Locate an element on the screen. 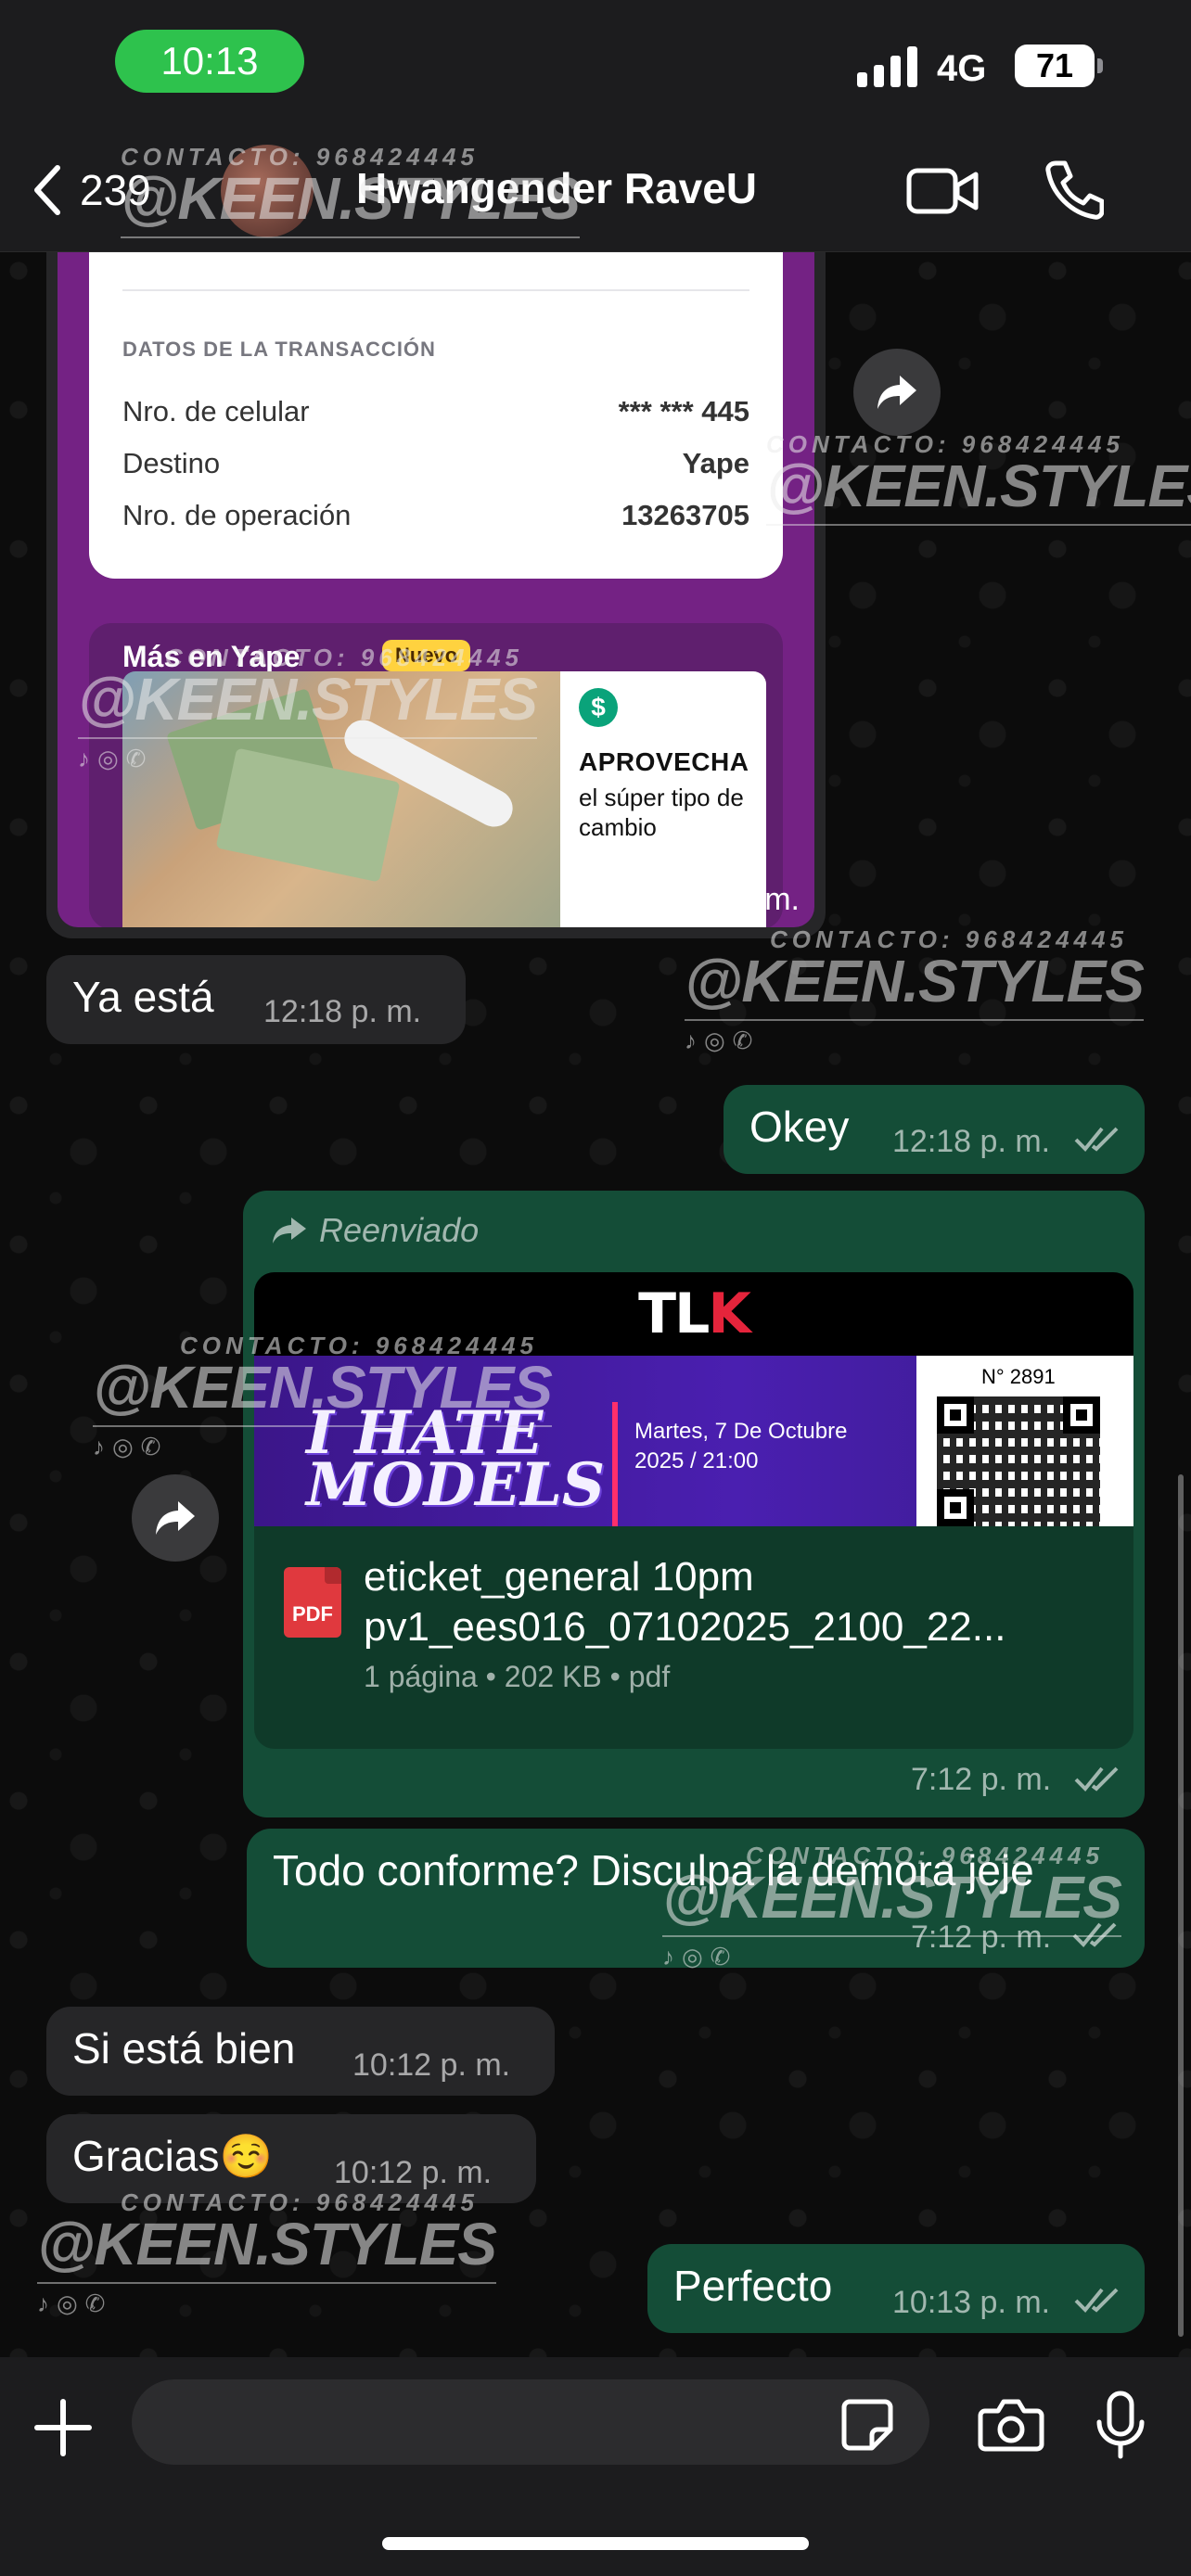 This screenshot has width=1191, height=2576. event-name-line: MODELS is located at coordinates (456, 1485).